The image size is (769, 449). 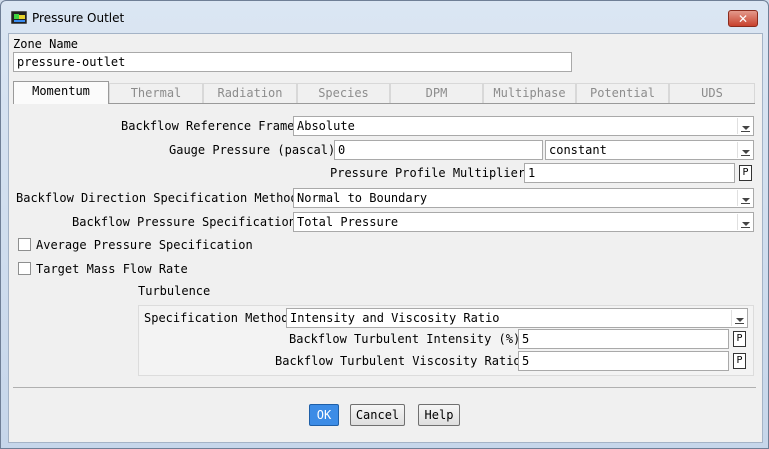 I want to click on ok-button: OK, so click(x=324, y=415).